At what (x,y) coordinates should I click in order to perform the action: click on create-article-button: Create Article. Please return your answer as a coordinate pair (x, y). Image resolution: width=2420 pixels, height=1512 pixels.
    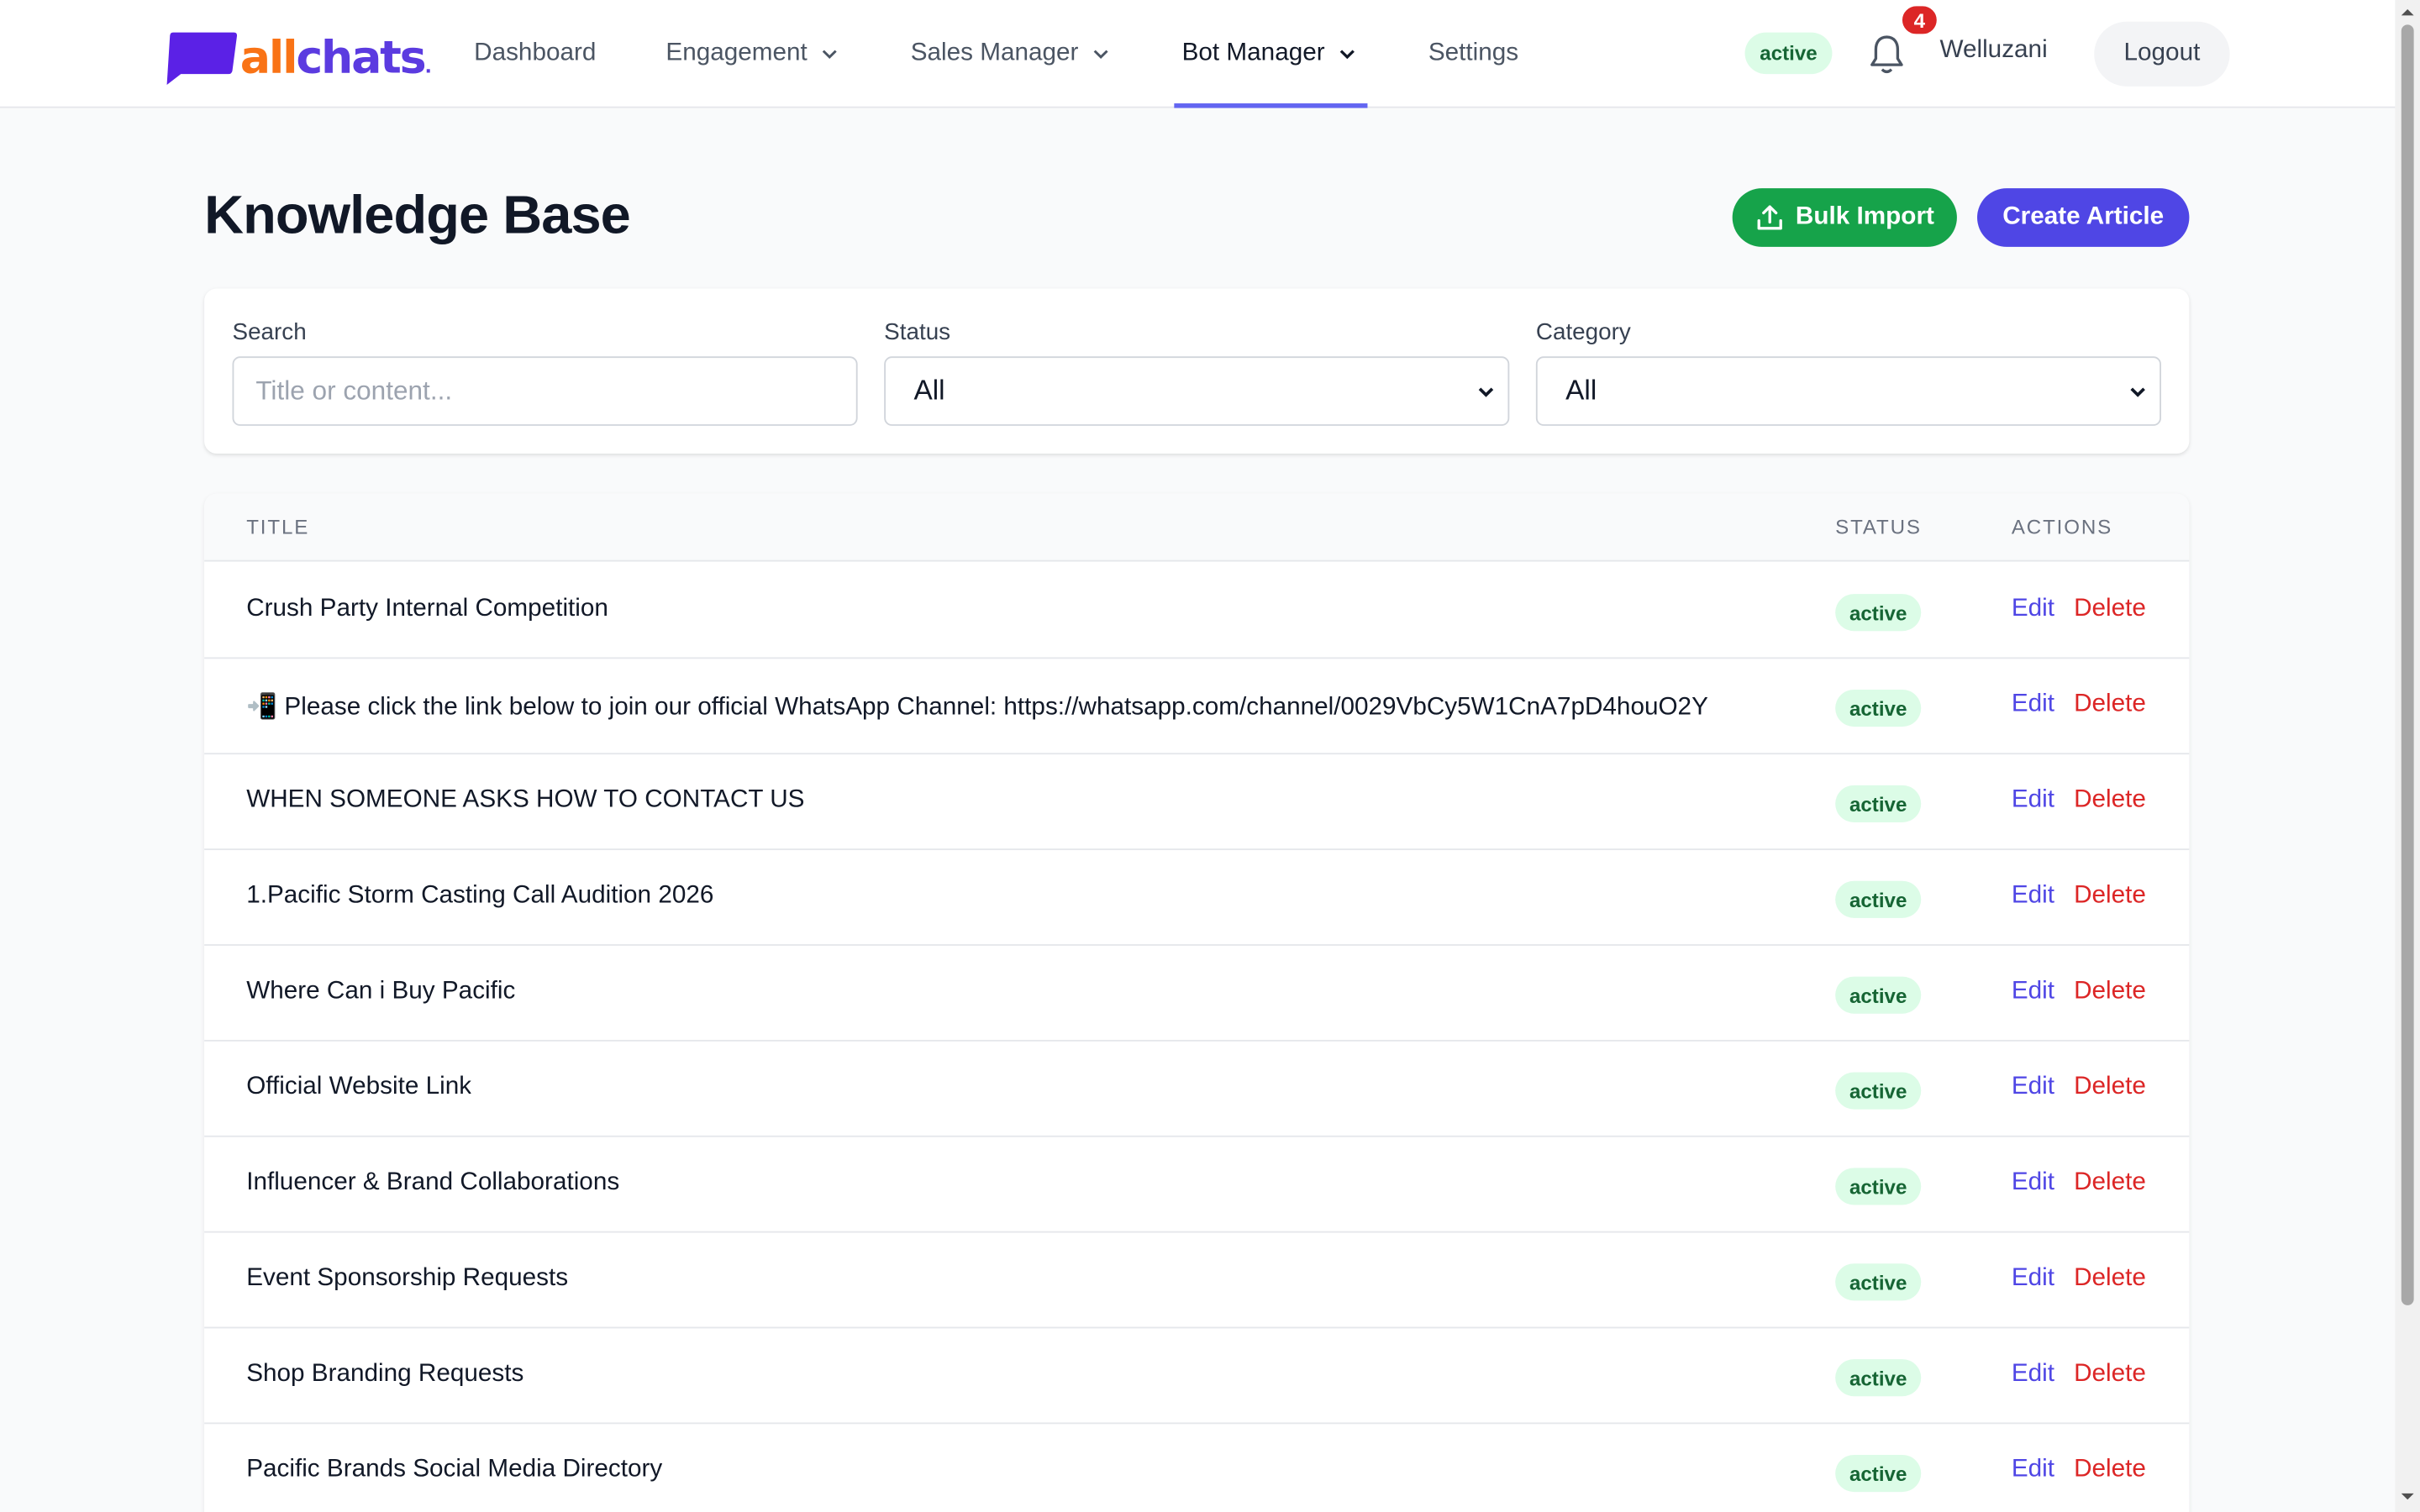
    Looking at the image, I should click on (2084, 217).